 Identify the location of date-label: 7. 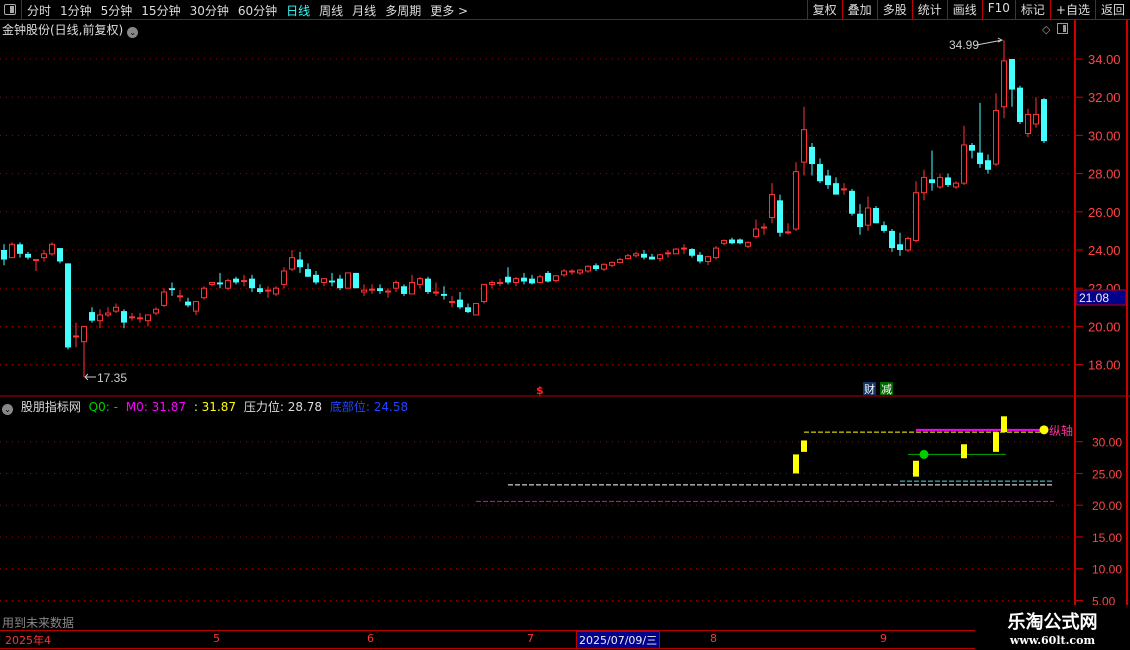
(530, 638).